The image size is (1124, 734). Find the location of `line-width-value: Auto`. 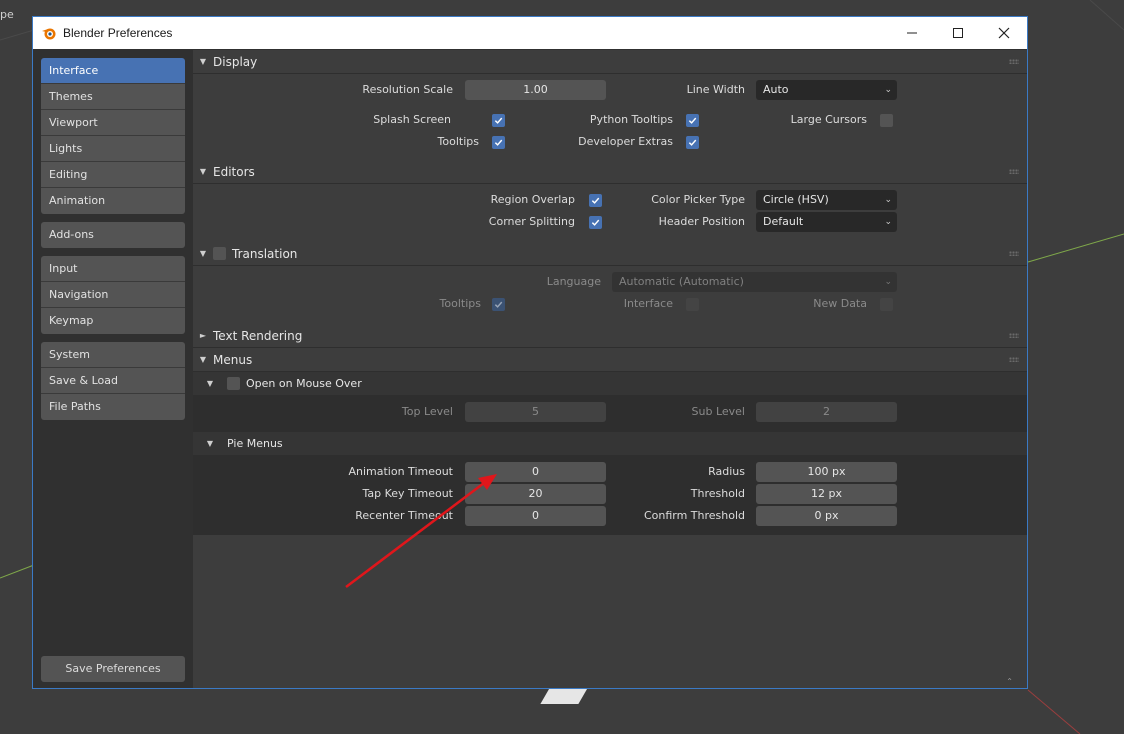

line-width-value: Auto is located at coordinates (776, 89).